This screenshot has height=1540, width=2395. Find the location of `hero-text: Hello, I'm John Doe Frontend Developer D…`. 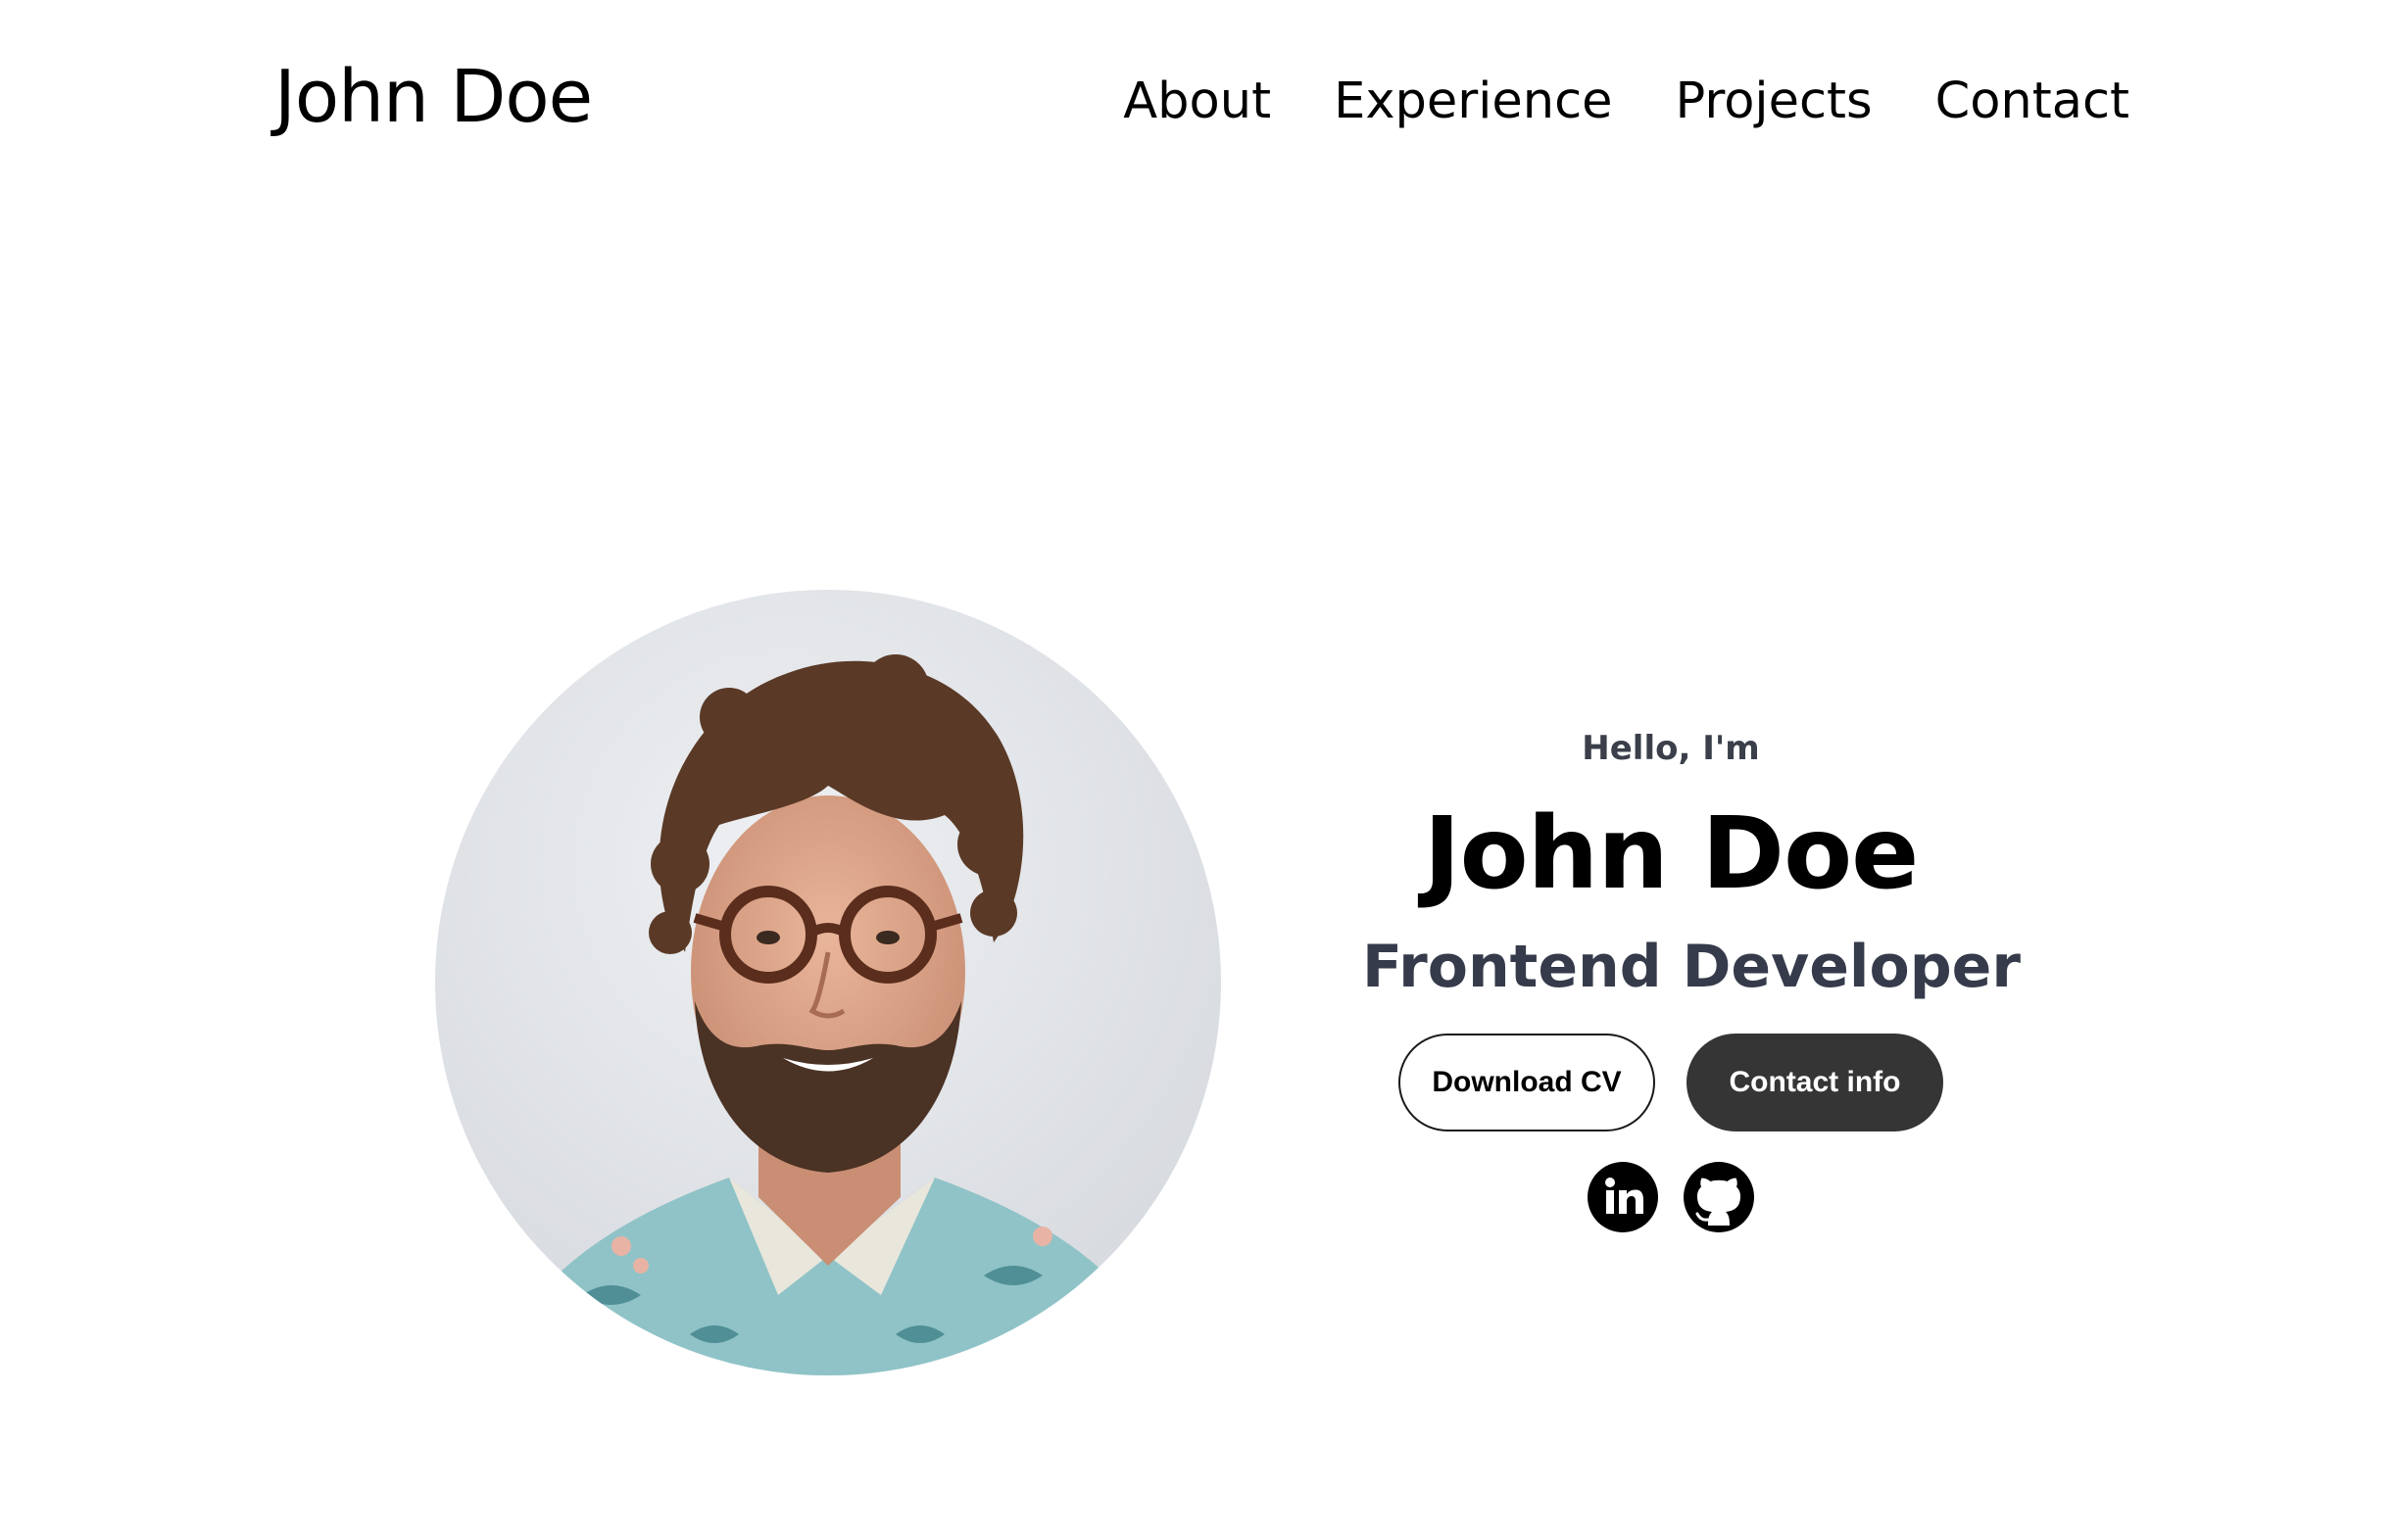

hero-text: Hello, I'm John Doe Frontend Developer D… is located at coordinates (1691, 979).